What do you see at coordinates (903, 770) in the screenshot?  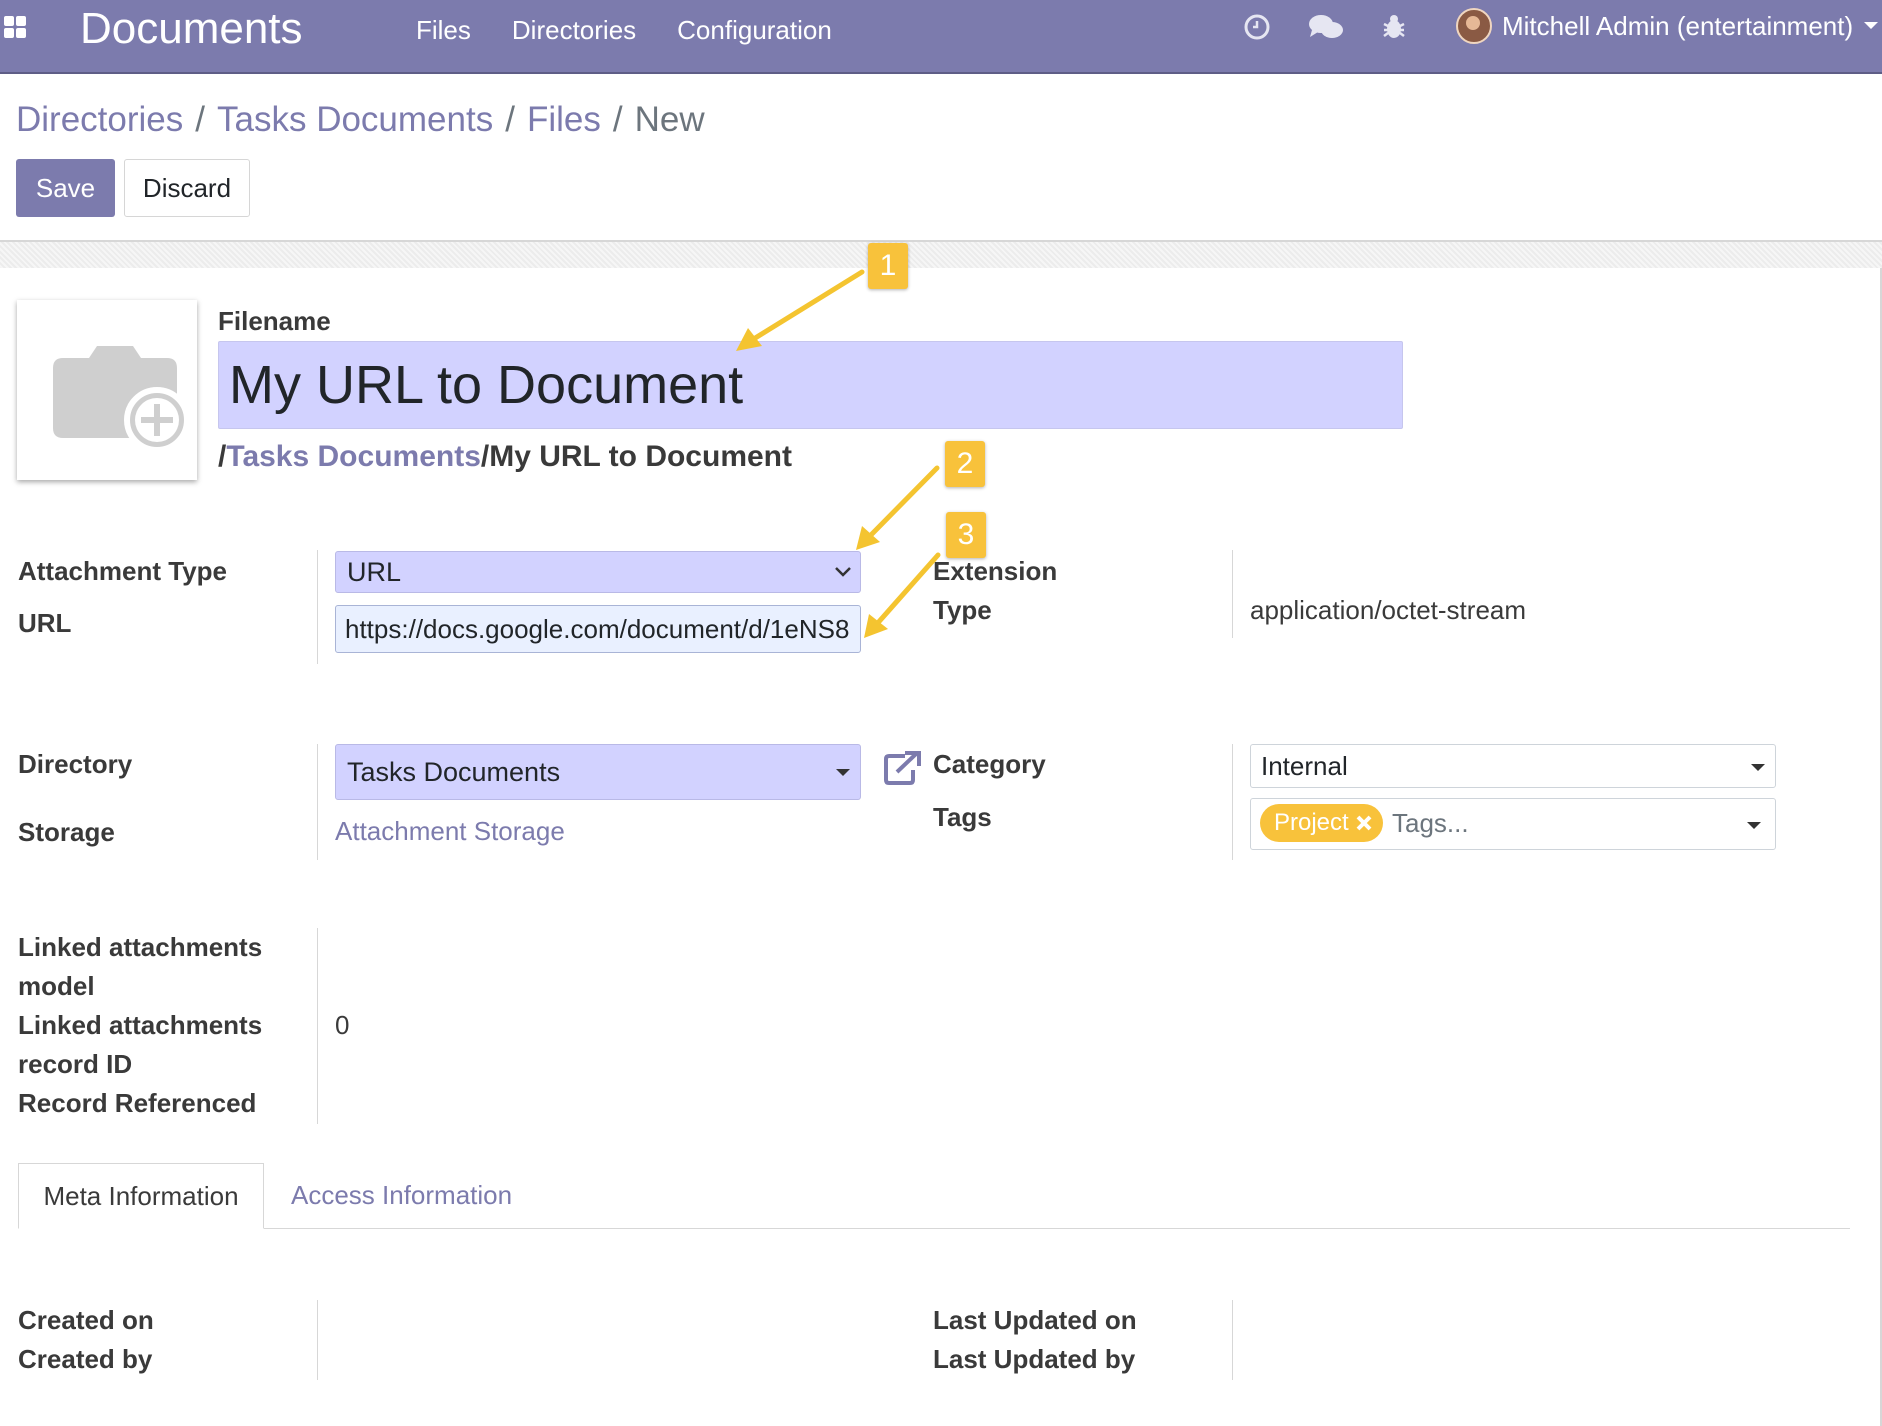 I see `external-link-icon` at bounding box center [903, 770].